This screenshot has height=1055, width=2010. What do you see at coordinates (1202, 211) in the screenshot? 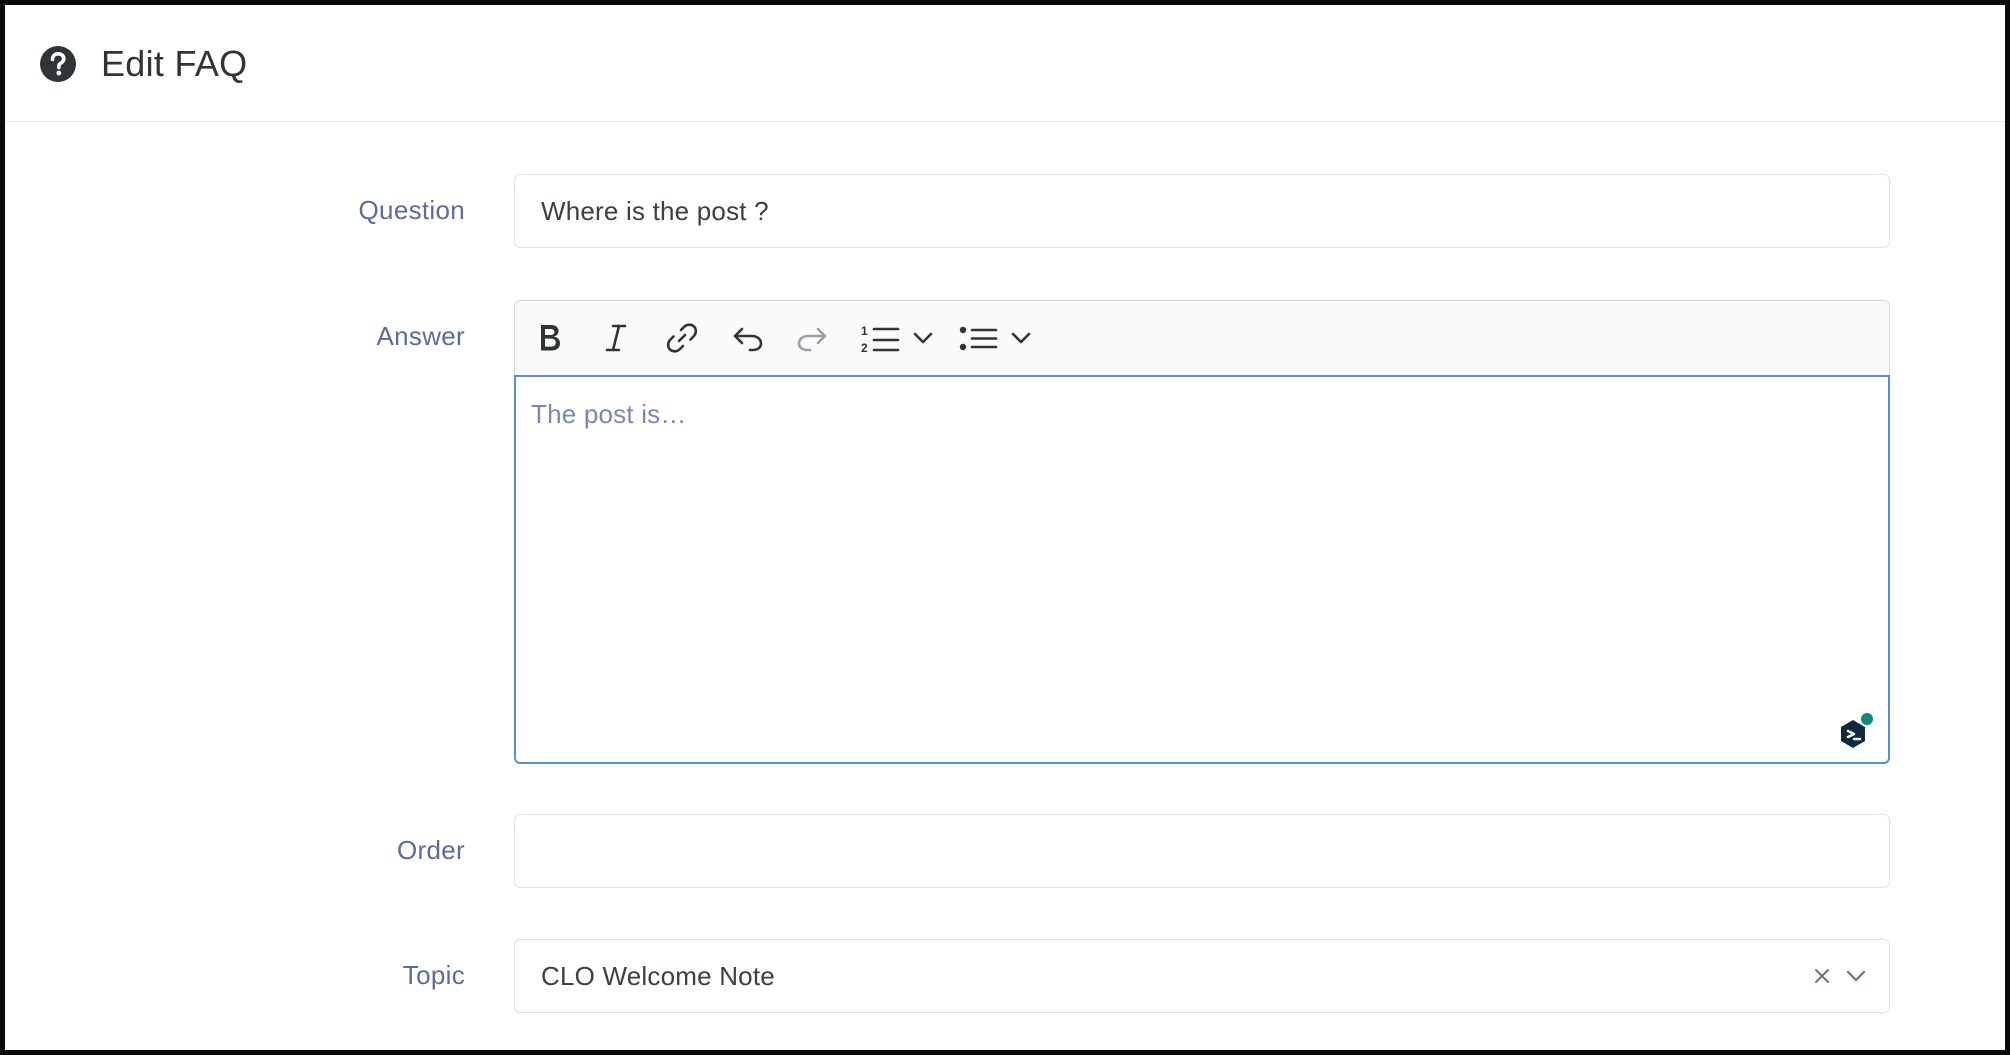
I see `question-input: Where is the post ?` at bounding box center [1202, 211].